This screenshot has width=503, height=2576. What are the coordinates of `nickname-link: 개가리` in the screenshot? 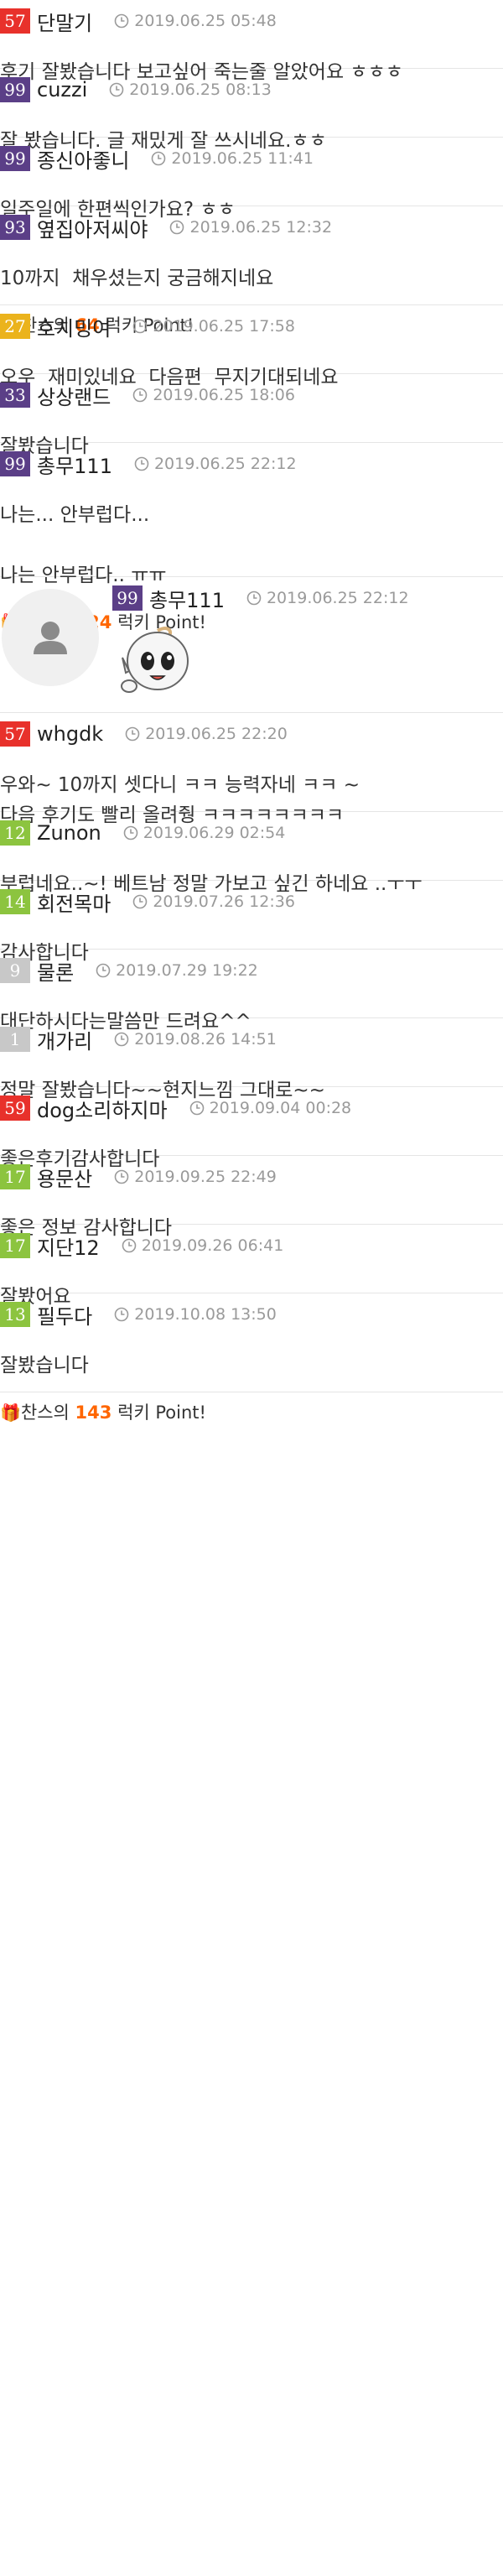 It's located at (64, 1039).